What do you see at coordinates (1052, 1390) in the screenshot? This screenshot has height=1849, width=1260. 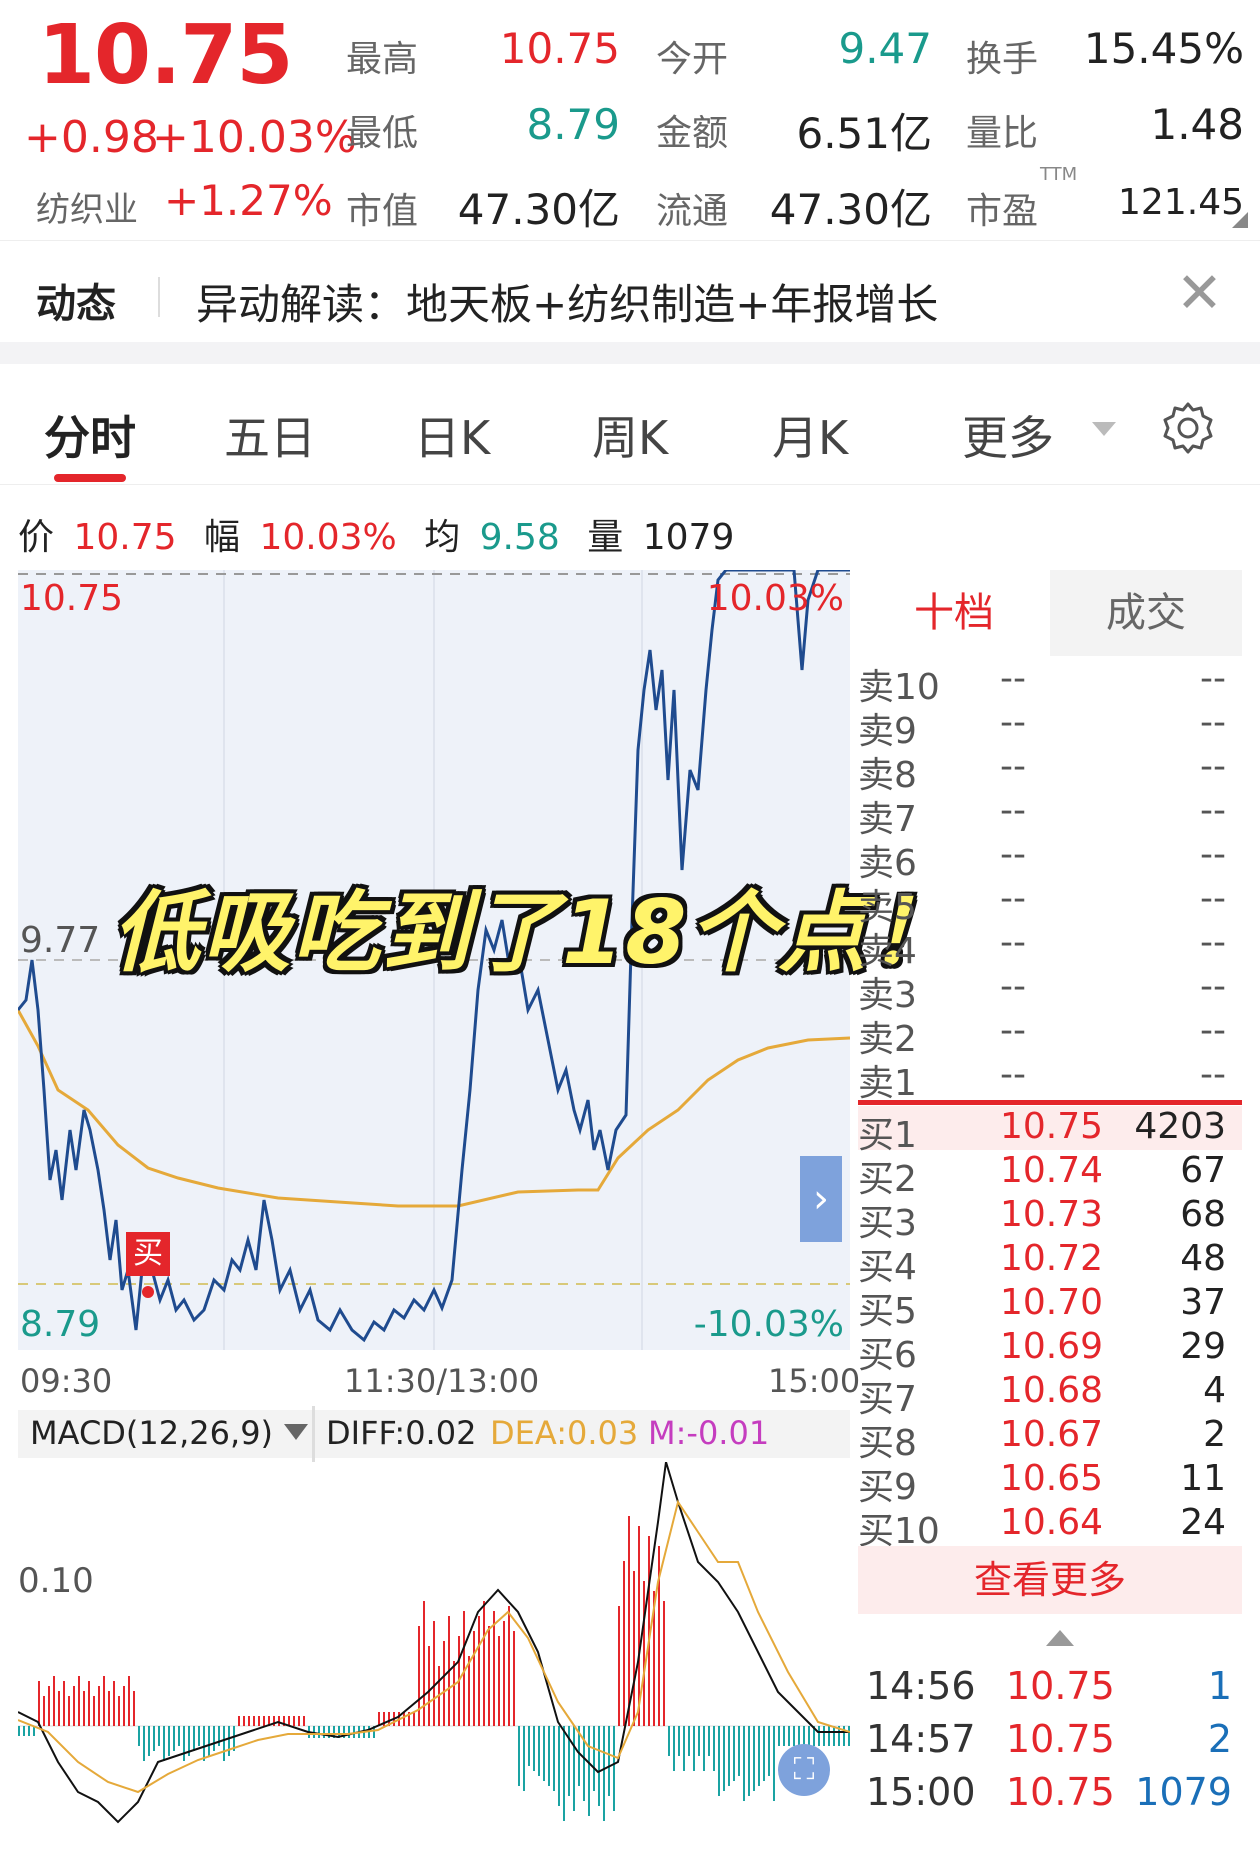 I see `order-price: 10.68` at bounding box center [1052, 1390].